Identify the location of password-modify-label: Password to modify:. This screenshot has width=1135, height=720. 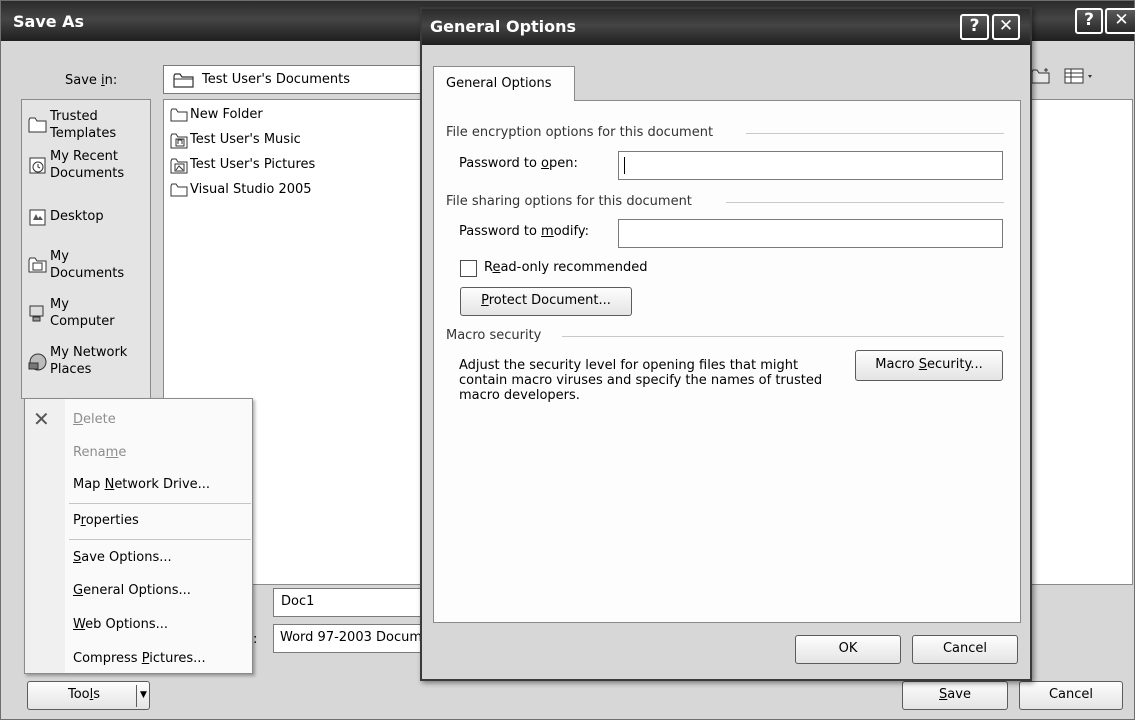
(524, 231).